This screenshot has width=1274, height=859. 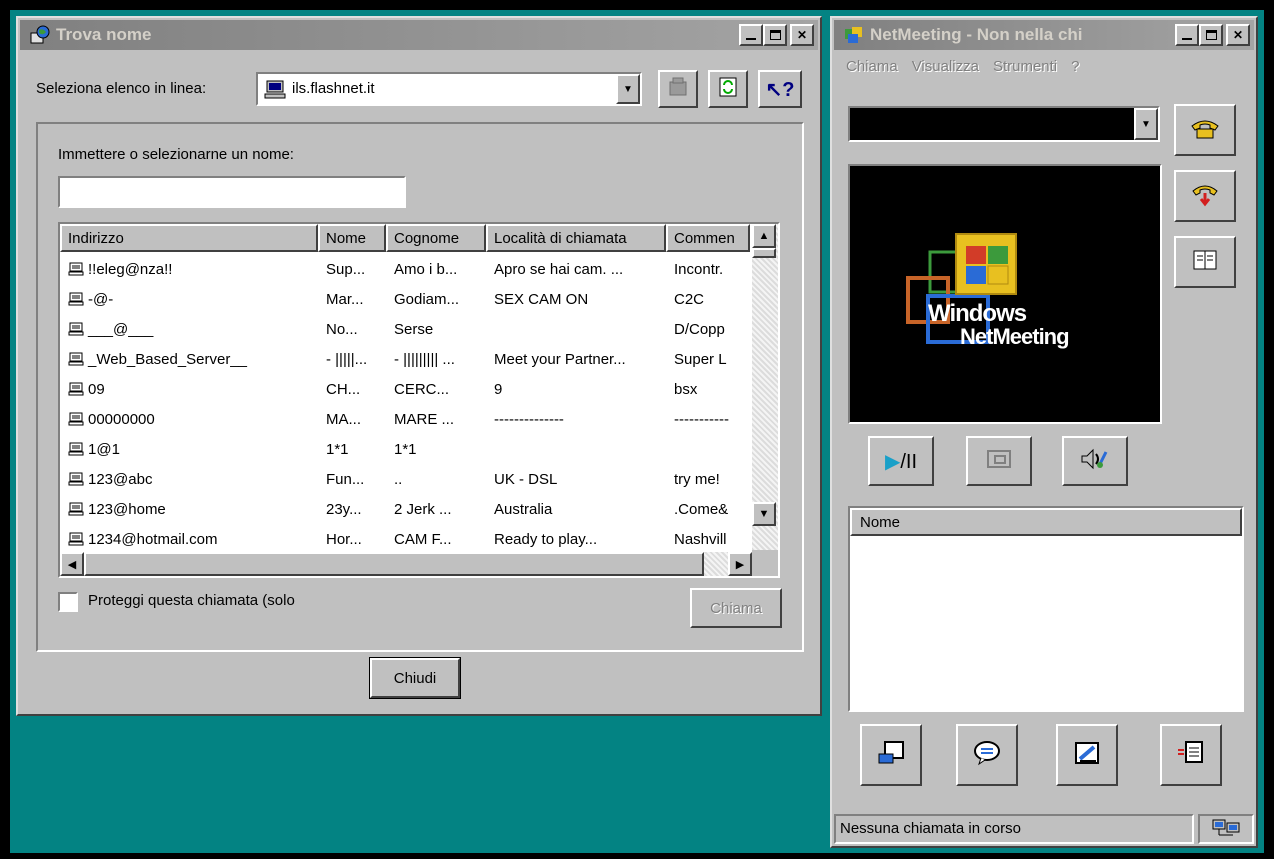 I want to click on start-stop-video-button: ▶/II, so click(x=901, y=461).